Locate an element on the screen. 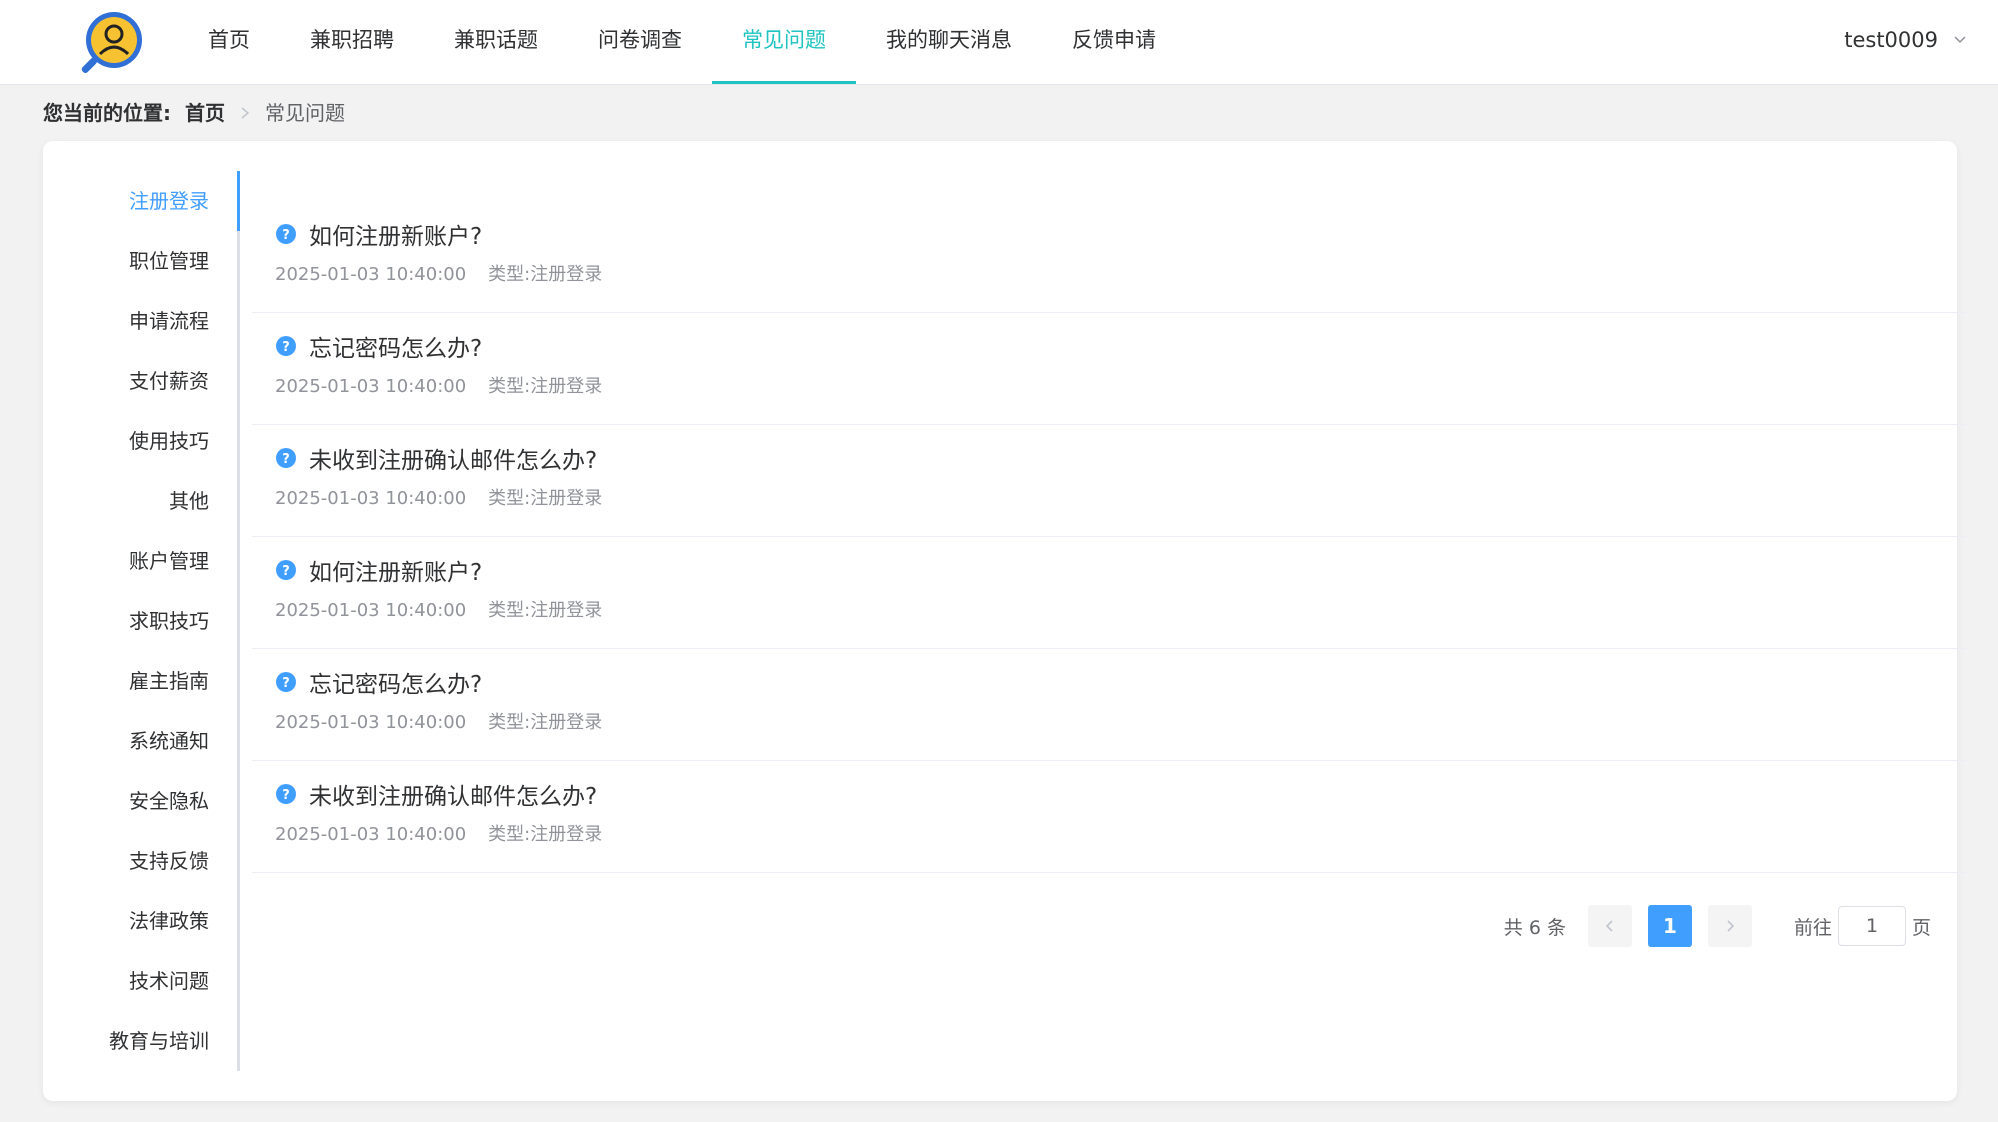  nav-item-chat: 我的聊天消息 is located at coordinates (949, 42).